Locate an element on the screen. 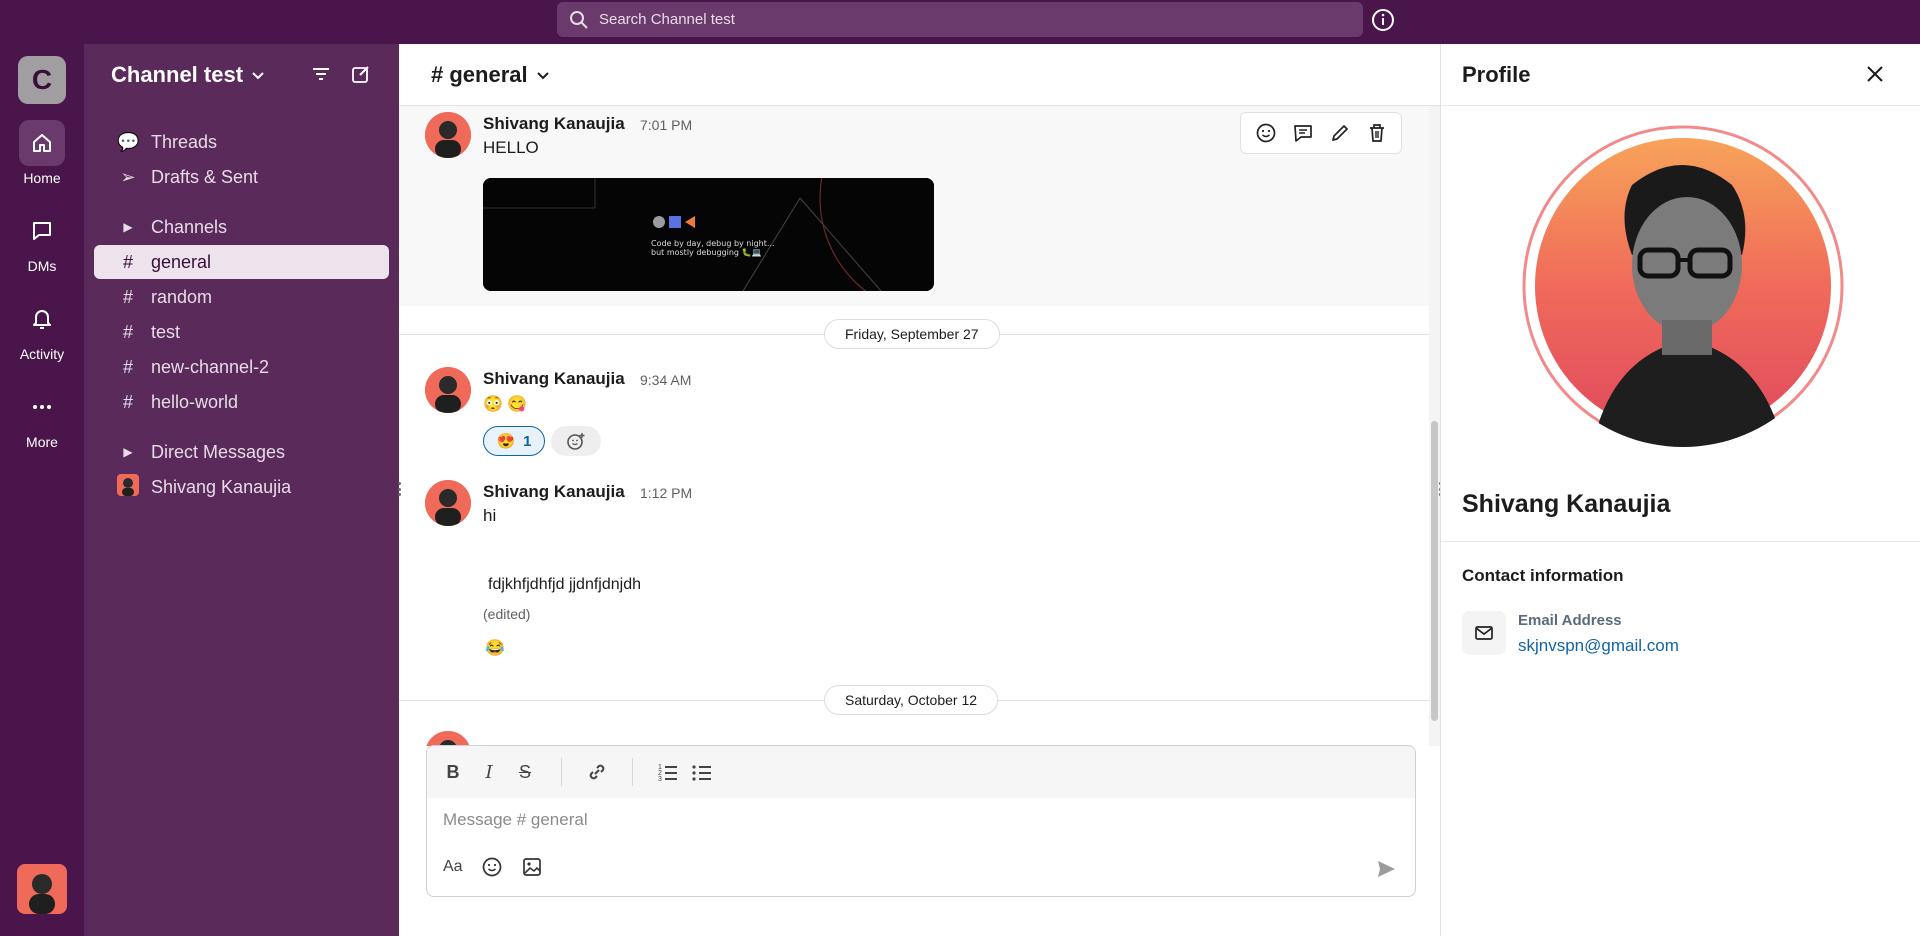 The height and width of the screenshot is (936, 1920). send-icon is located at coordinates (1386, 869).